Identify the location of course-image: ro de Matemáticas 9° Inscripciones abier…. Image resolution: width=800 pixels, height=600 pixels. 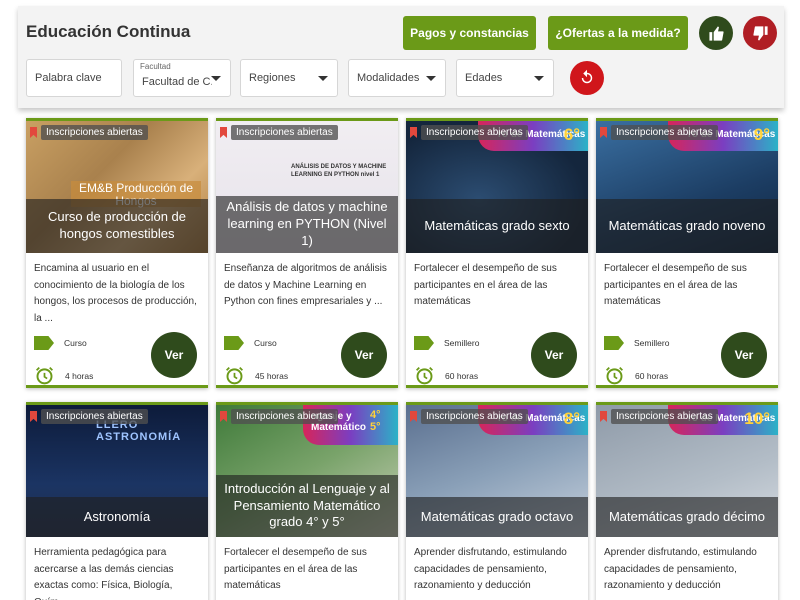
(687, 187).